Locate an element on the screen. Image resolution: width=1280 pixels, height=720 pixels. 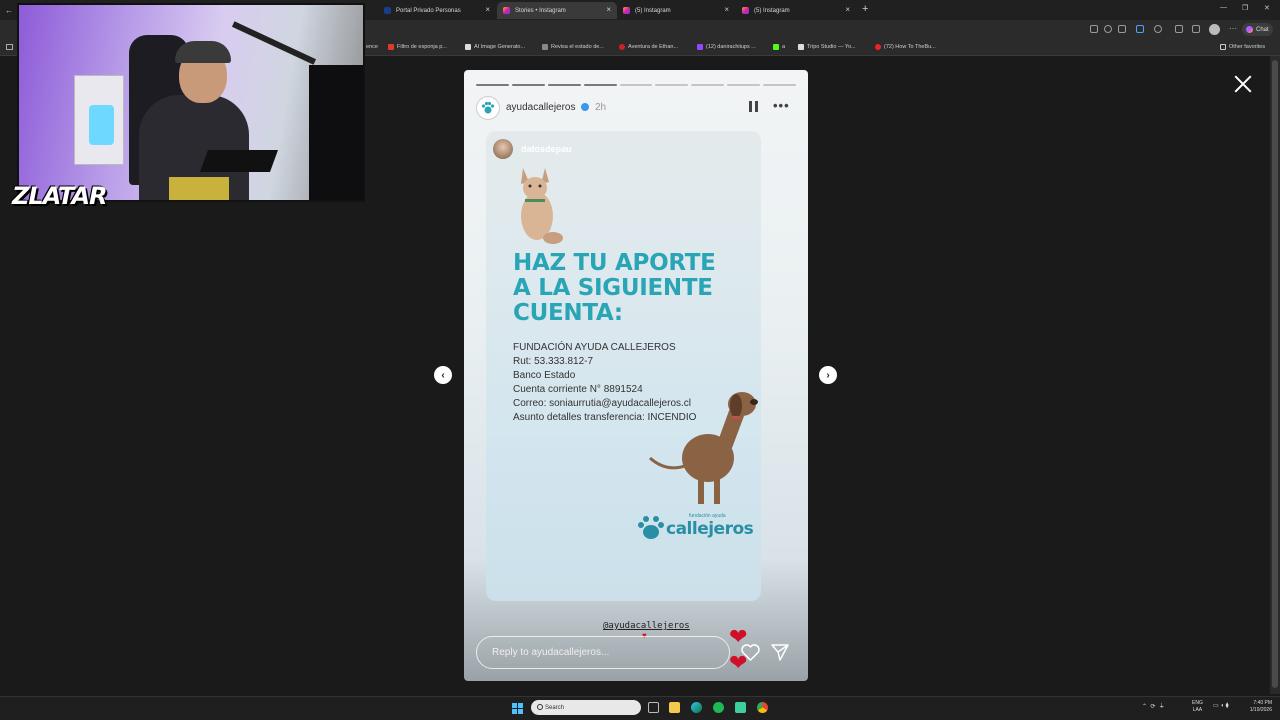
settings-icon is located at coordinates (1179, 29).